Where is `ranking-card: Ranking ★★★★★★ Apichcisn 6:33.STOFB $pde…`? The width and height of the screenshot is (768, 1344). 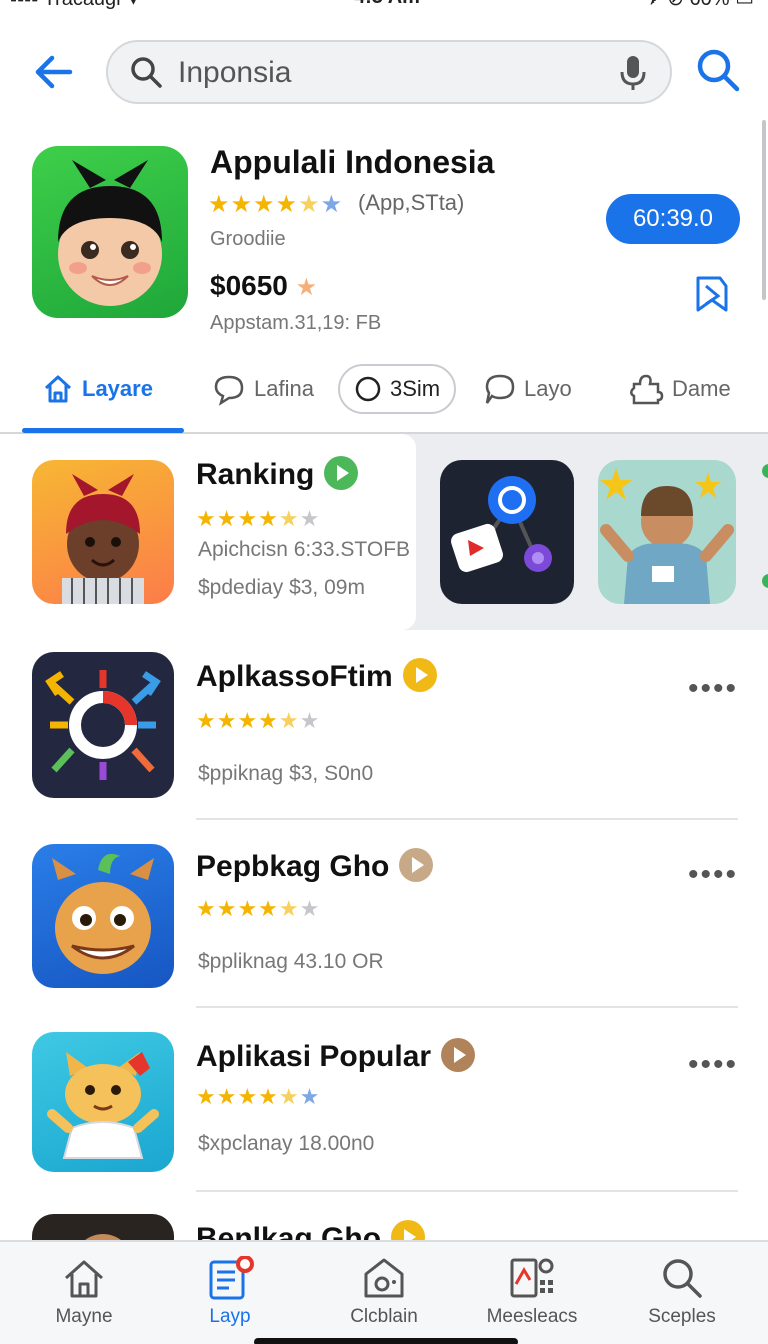 ranking-card: Ranking ★★★★★★ Apichcisn 6:33.STOFB $pde… is located at coordinates (208, 532).